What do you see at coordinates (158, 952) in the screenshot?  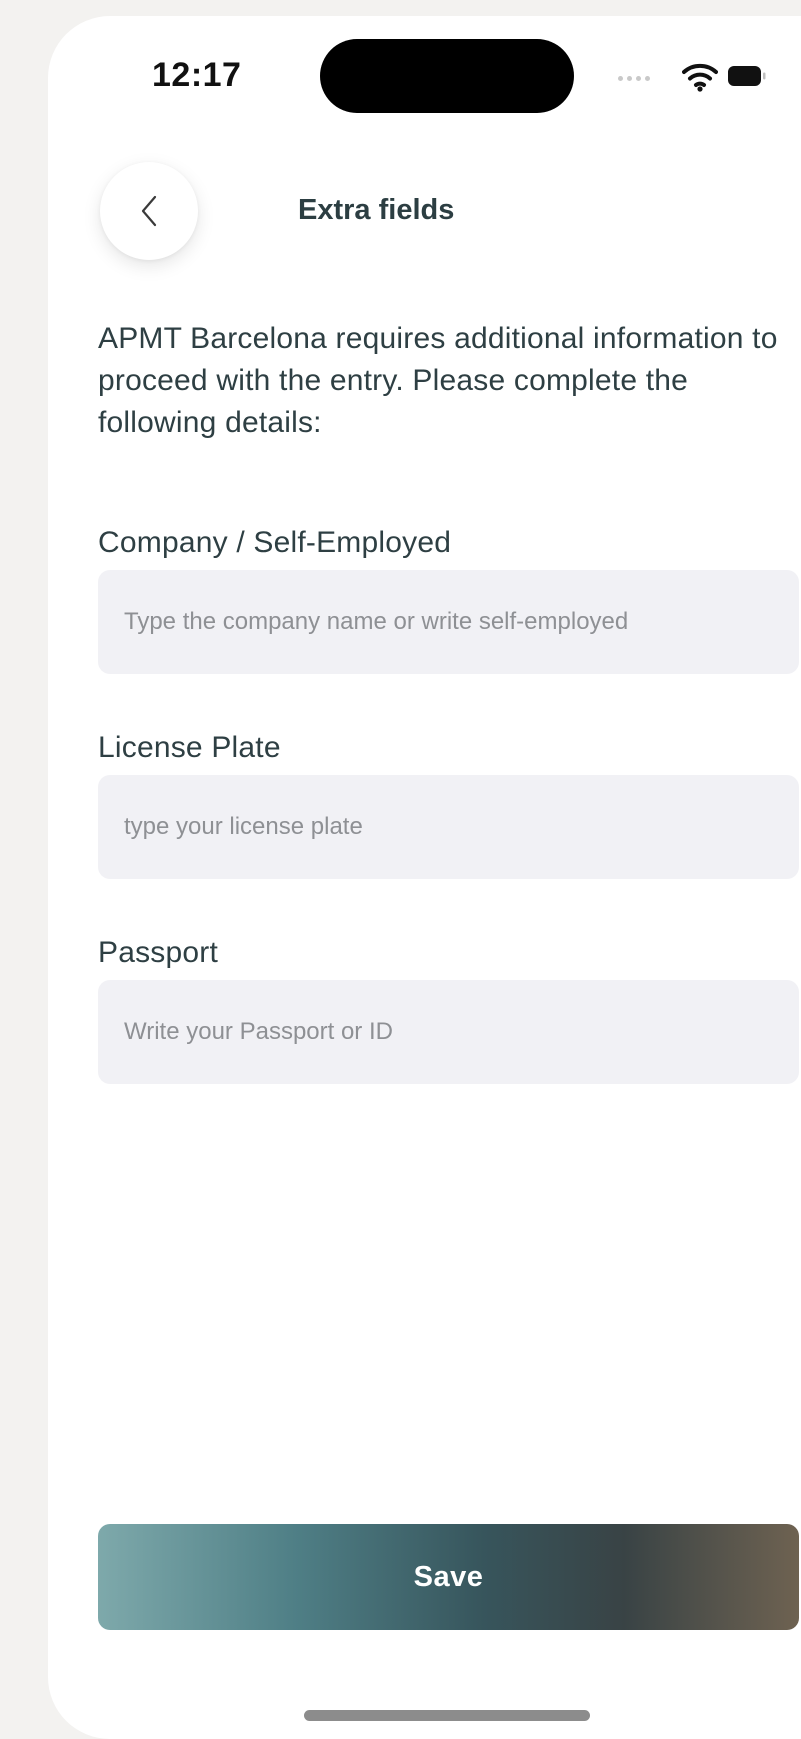 I see `passport-field-label: Passport` at bounding box center [158, 952].